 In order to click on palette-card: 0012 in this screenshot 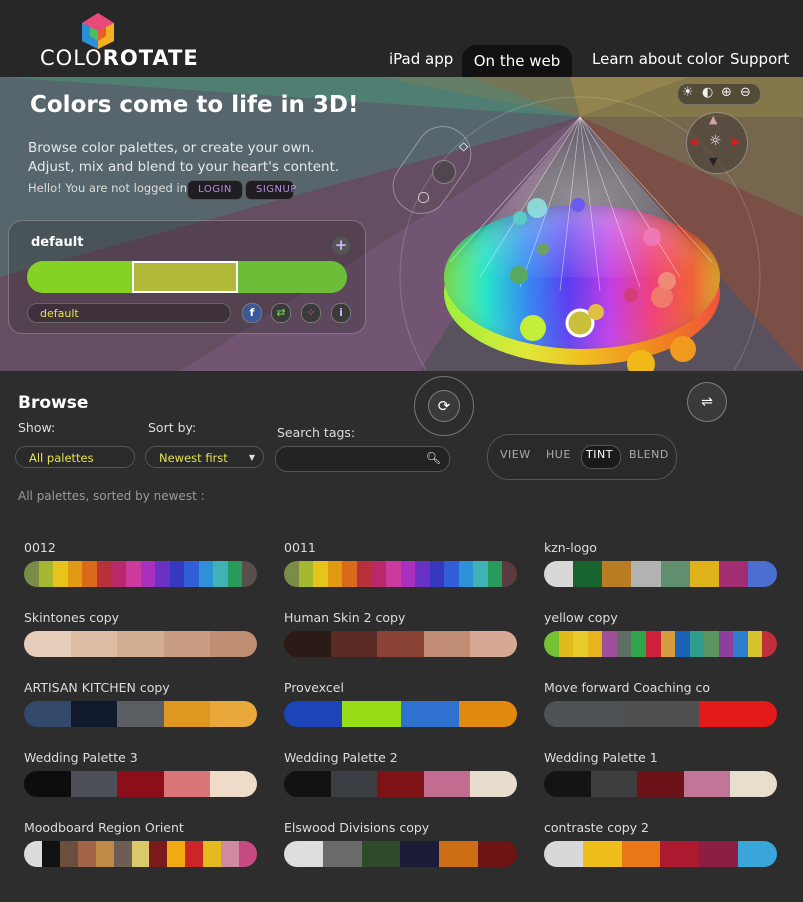, I will do `click(140, 563)`.